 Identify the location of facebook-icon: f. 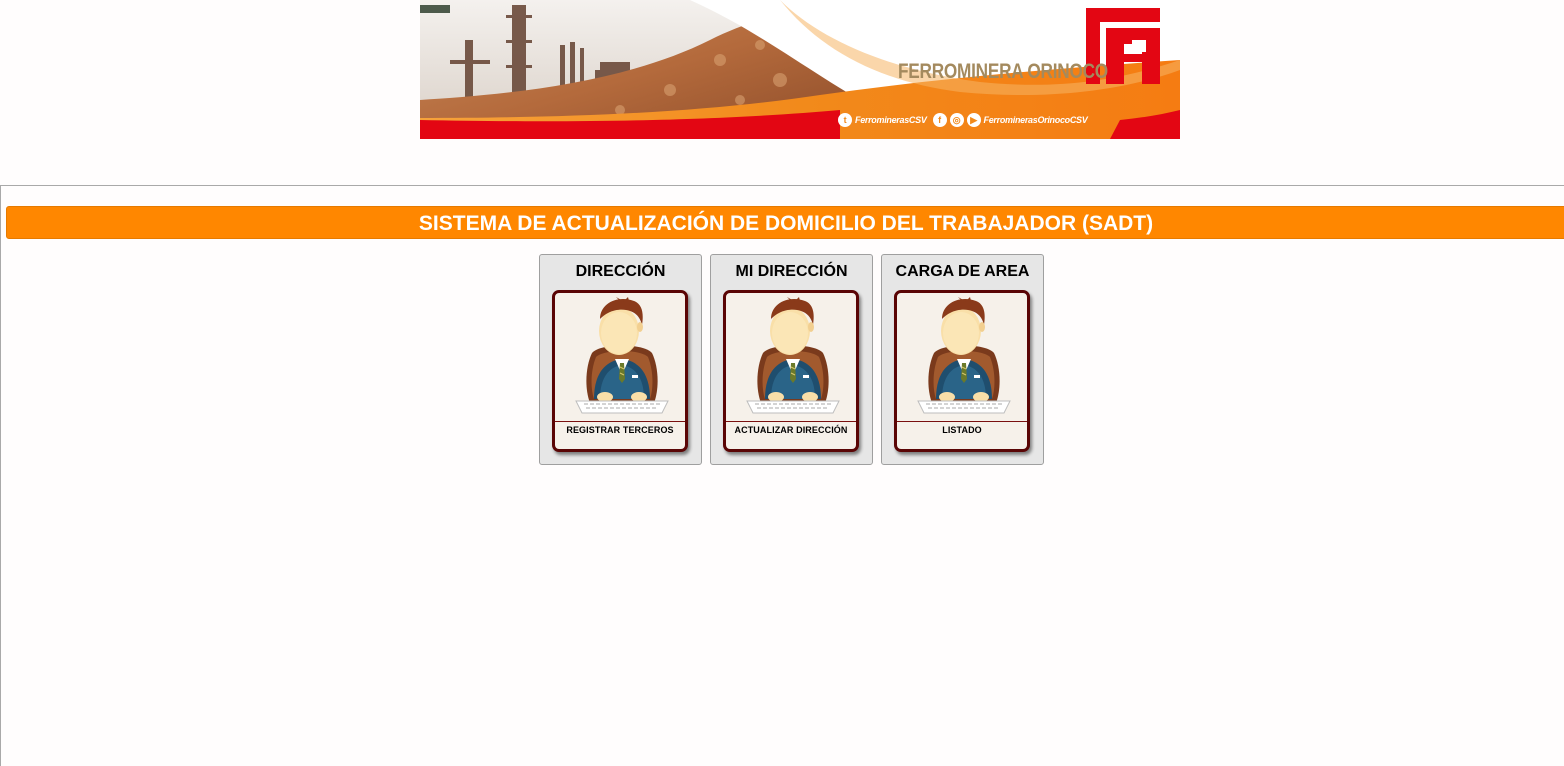
(939, 120).